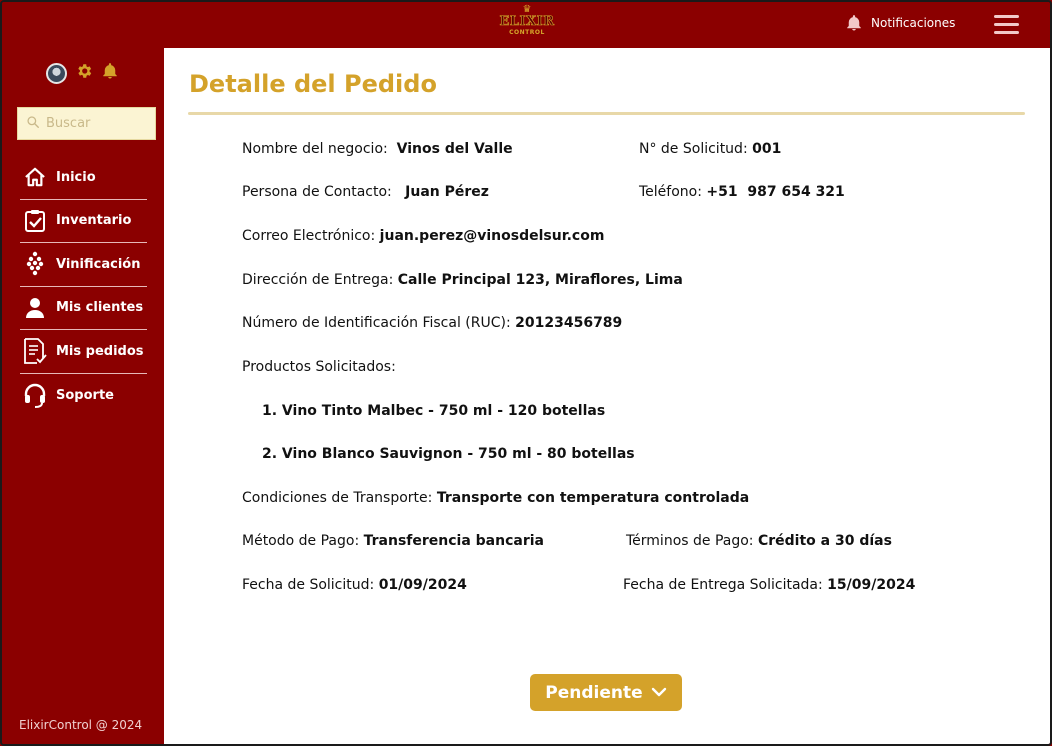 Image resolution: width=1052 pixels, height=746 pixels. What do you see at coordinates (376, 323) in the screenshot?
I see `field-label: Número de Identificación Fiscal (RUC):` at bounding box center [376, 323].